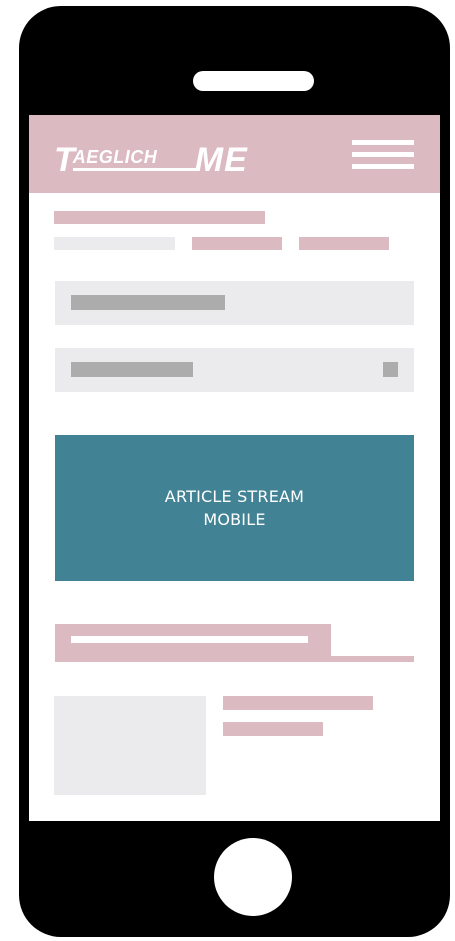 The image size is (455, 941). I want to click on input-text-placeholder, so click(148, 302).